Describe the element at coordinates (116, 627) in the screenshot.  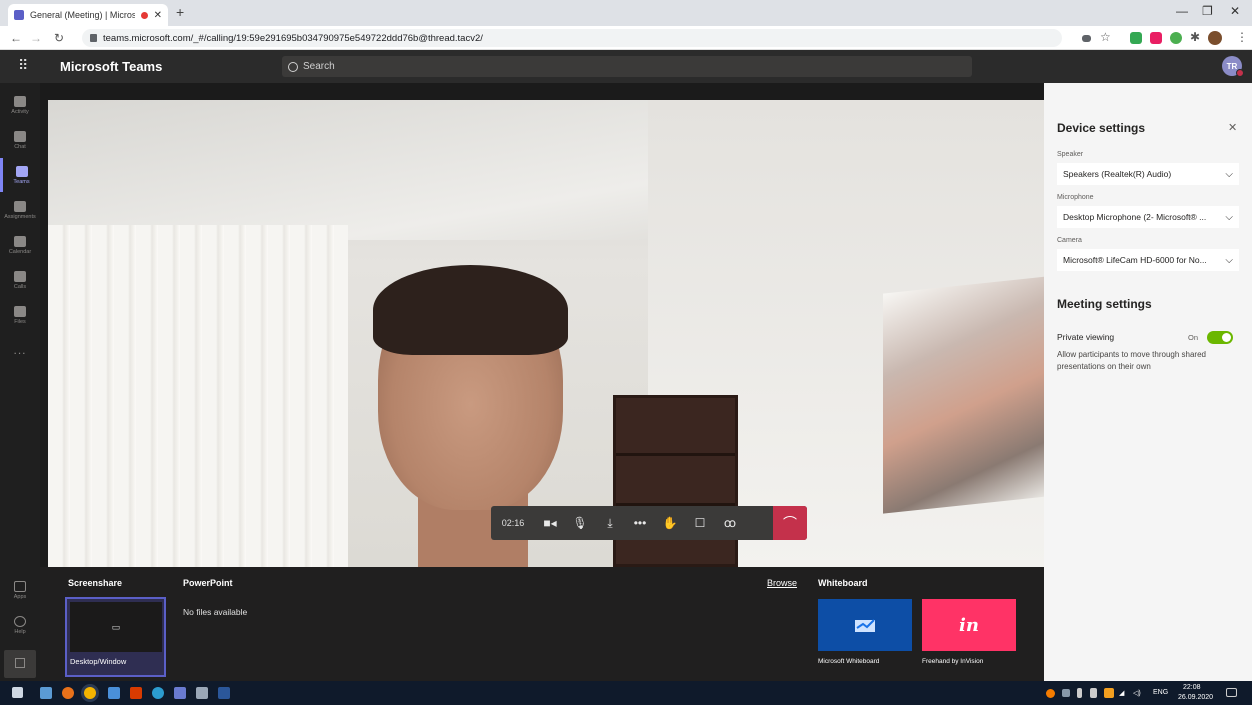
I see `monitor-icon: ▭` at that location.